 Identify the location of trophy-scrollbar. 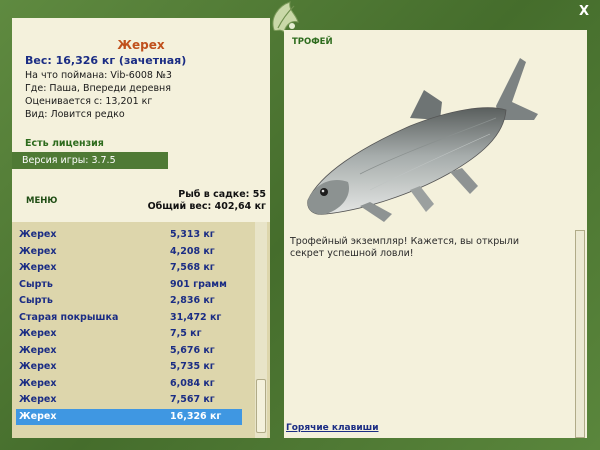
(580, 334).